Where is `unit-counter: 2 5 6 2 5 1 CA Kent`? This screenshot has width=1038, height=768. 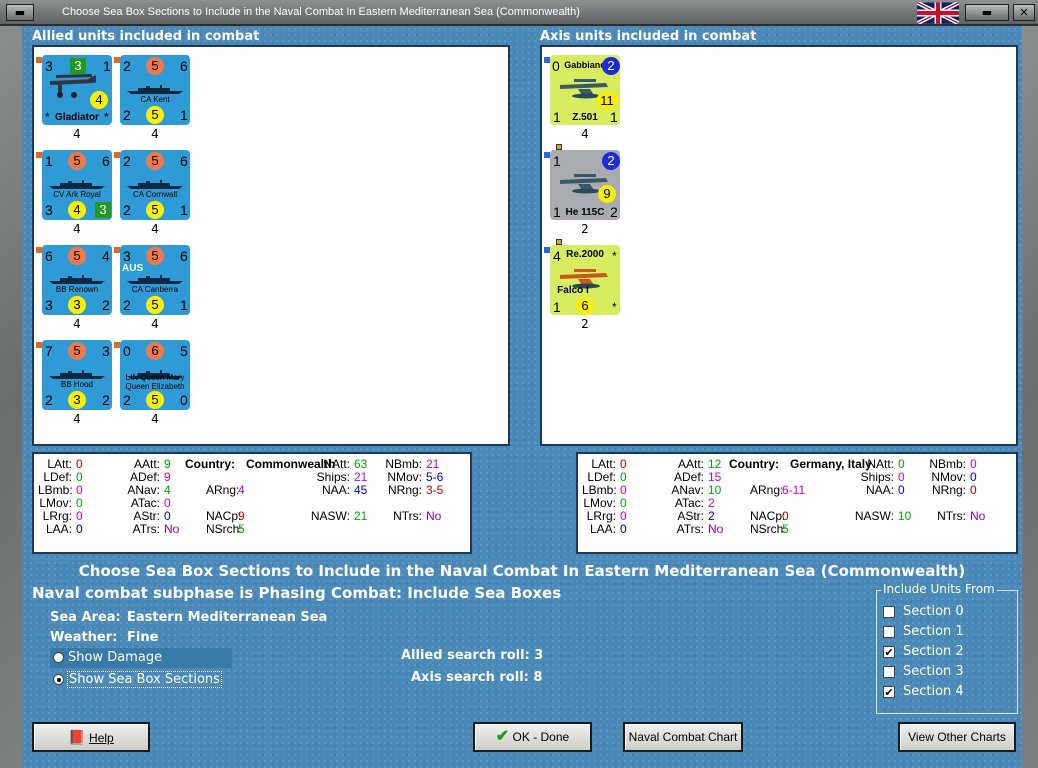
unit-counter: 2 5 6 2 5 1 CA Kent is located at coordinates (155, 90).